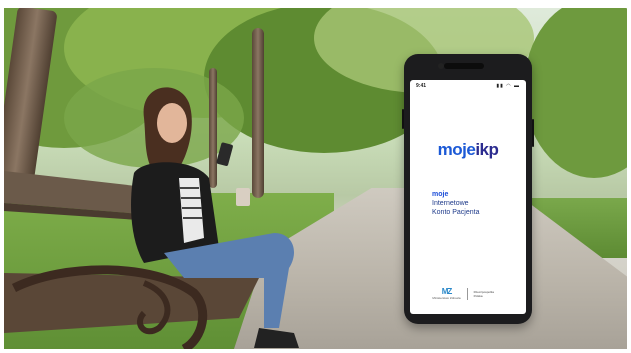 The height and width of the screenshot is (353, 631). I want to click on footer-divider, so click(467, 293).